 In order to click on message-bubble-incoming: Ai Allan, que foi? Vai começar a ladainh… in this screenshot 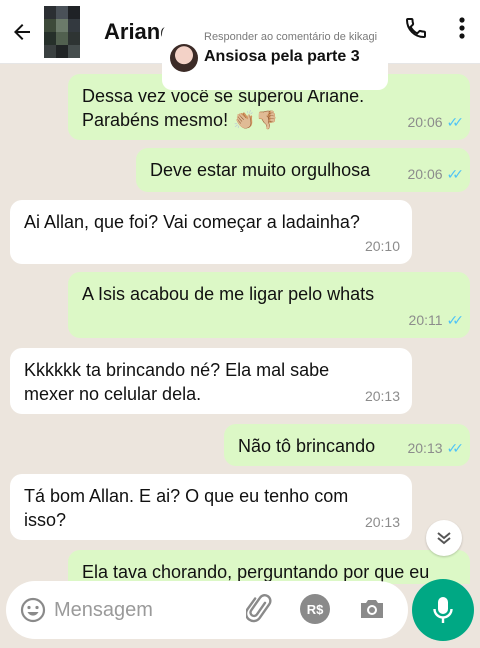, I will do `click(211, 232)`.